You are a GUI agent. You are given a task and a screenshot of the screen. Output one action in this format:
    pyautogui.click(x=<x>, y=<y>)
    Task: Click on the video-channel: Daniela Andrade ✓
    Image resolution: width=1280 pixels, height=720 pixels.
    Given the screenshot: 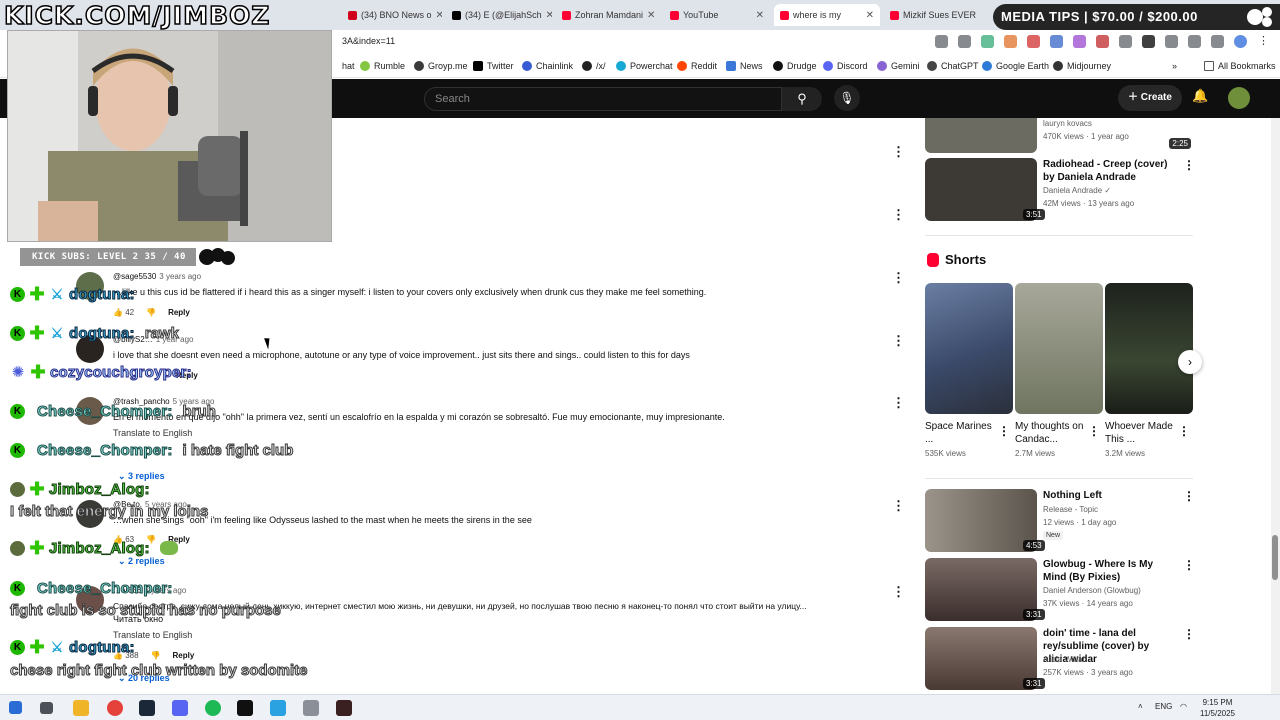 What is the action you would take?
    pyautogui.click(x=1077, y=190)
    